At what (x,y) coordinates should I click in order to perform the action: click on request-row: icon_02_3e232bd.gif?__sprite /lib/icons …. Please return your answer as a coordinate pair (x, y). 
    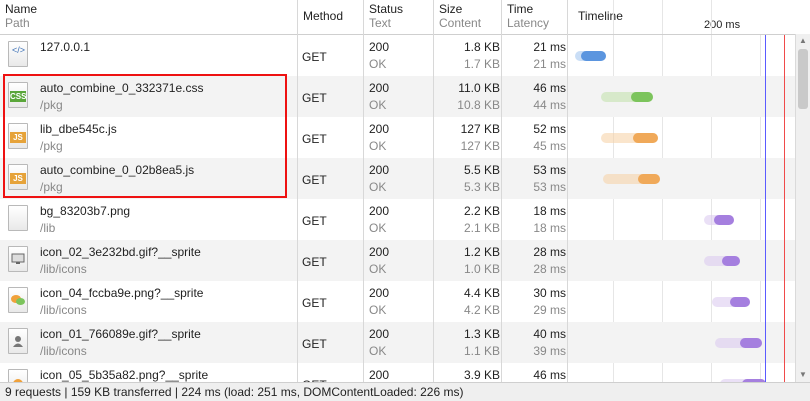
    Looking at the image, I should click on (397, 260).